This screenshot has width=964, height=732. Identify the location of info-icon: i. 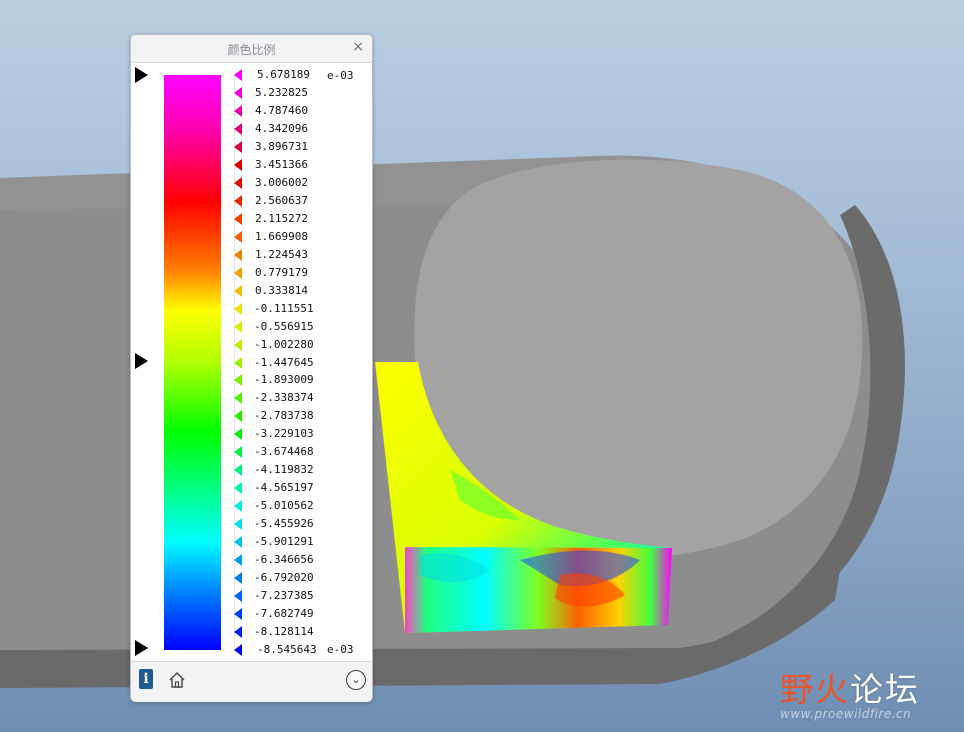
(146, 679).